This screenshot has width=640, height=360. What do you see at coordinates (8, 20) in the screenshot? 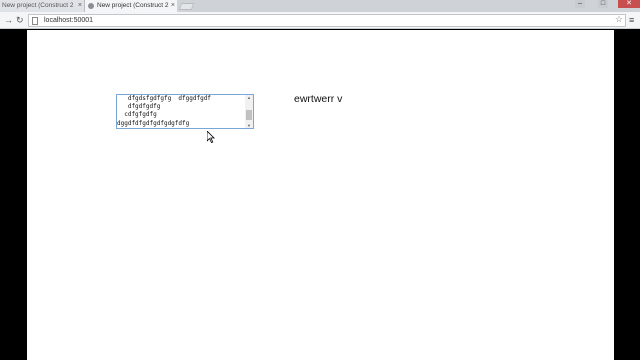
I see `back-arrow-icon: →` at bounding box center [8, 20].